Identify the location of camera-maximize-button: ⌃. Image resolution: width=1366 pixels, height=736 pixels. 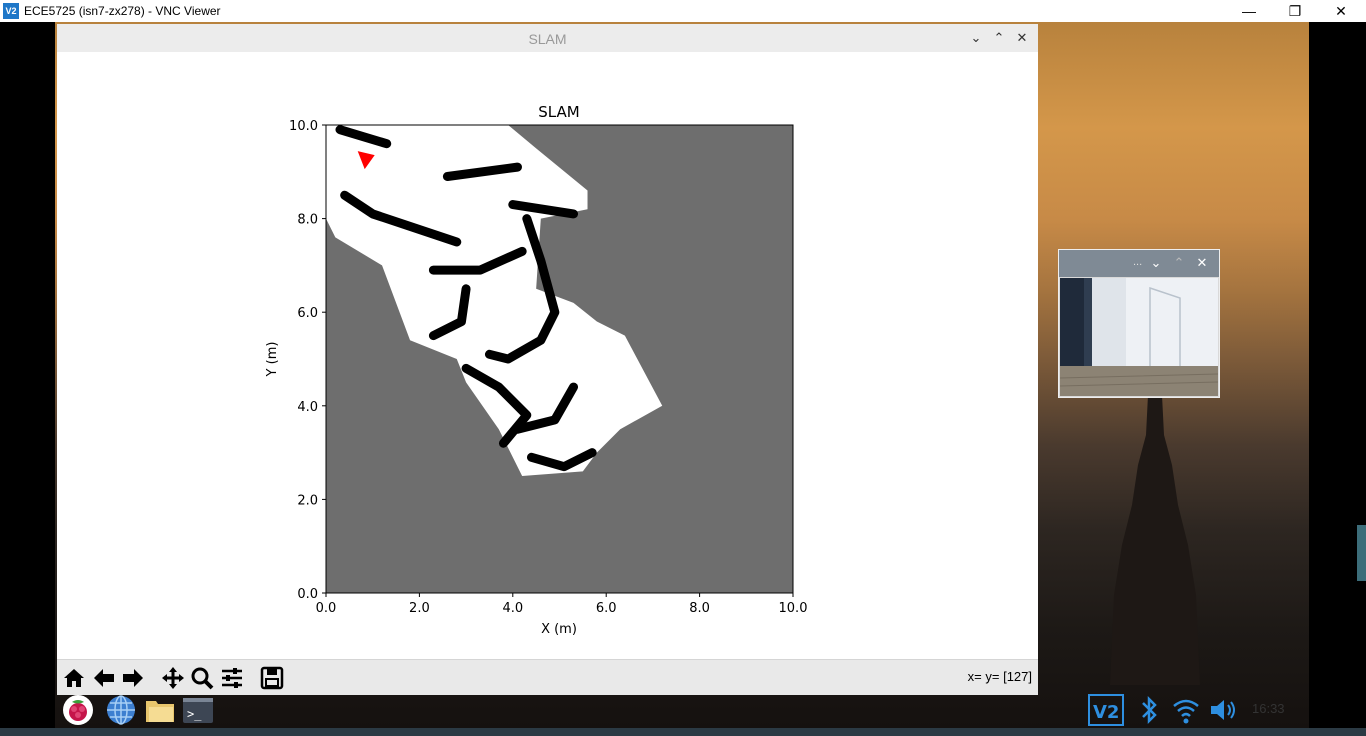
(1179, 263).